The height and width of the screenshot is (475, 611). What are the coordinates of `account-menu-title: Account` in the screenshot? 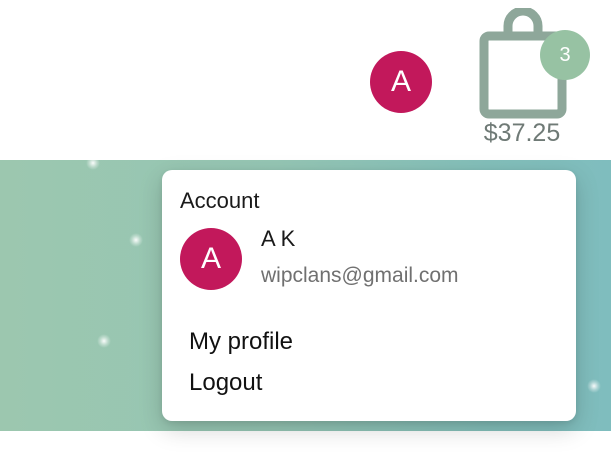 It's located at (220, 200).